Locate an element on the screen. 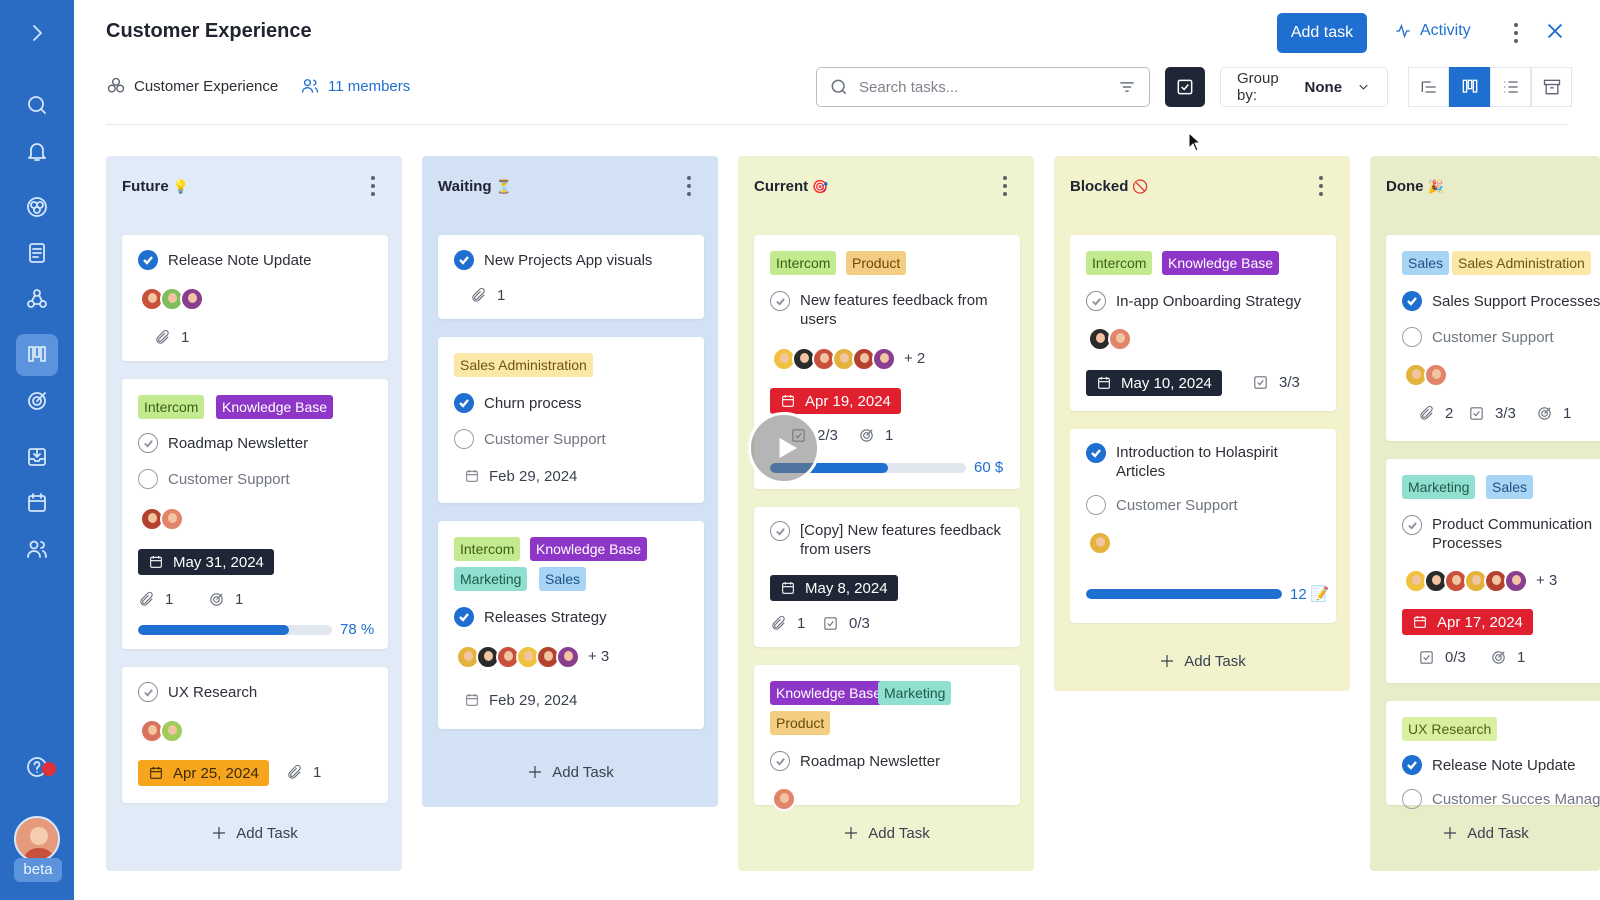 The width and height of the screenshot is (1600, 900). group-by-select: Group by: None is located at coordinates (1304, 87).